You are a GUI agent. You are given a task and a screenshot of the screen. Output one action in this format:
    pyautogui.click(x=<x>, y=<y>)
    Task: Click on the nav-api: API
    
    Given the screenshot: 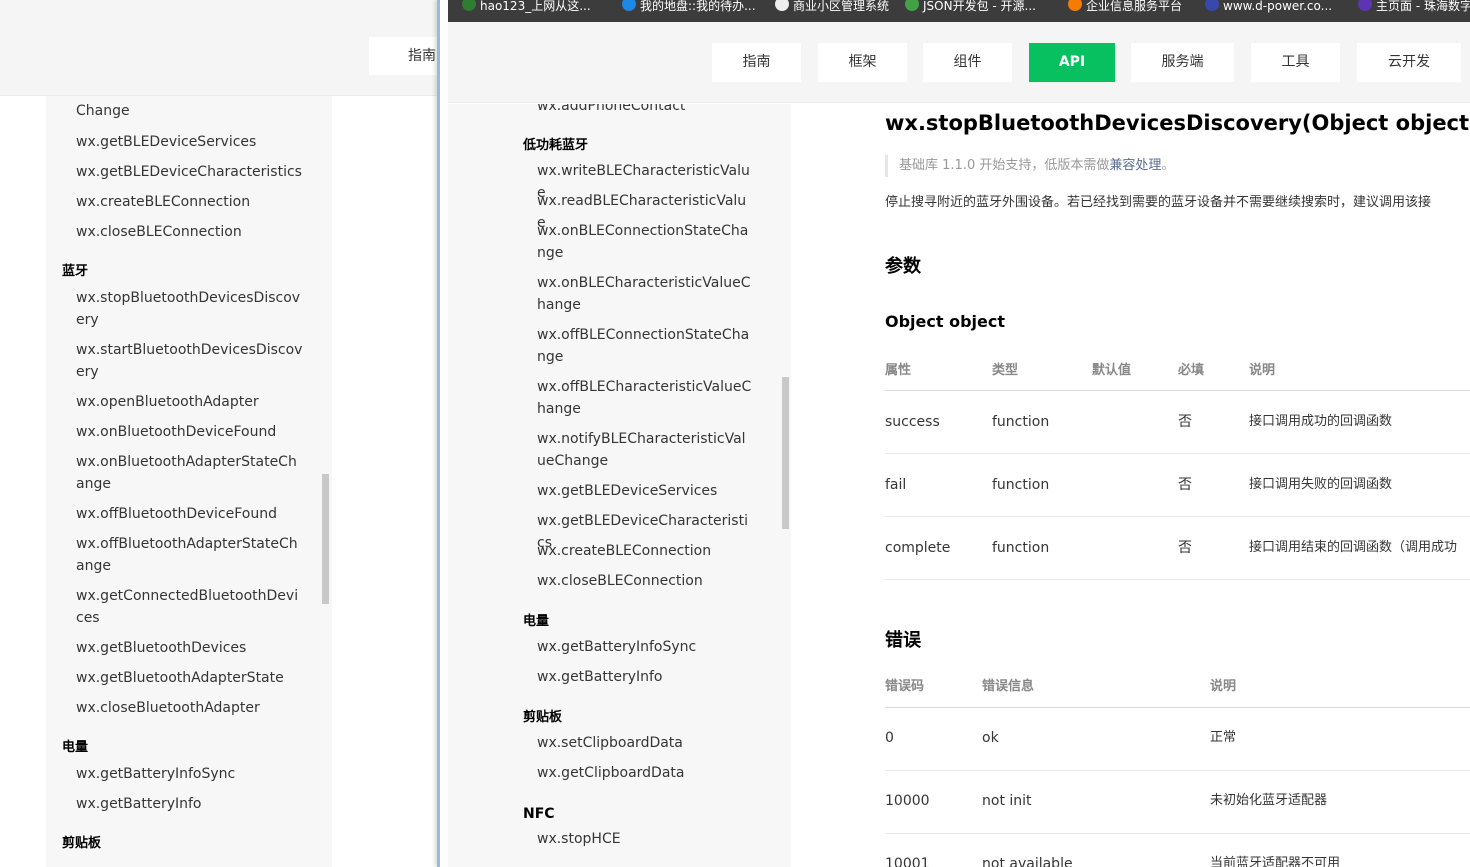 What is the action you would take?
    pyautogui.click(x=1072, y=62)
    